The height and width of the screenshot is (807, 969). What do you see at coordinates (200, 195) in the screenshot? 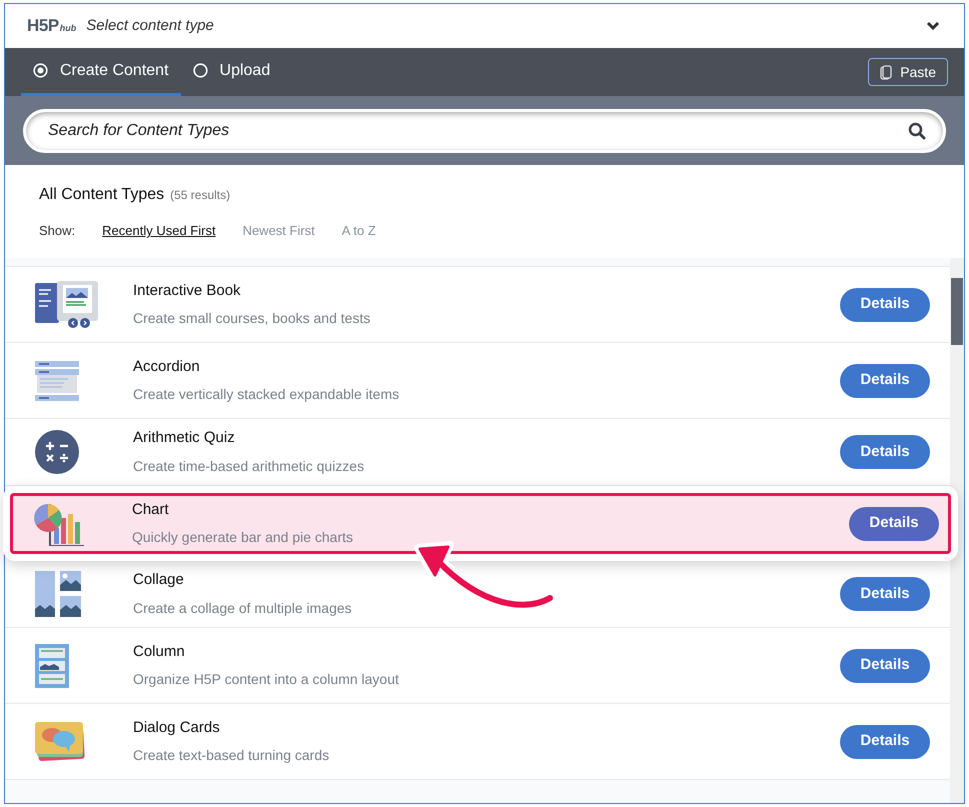
I see `results-count: (55 results)` at bounding box center [200, 195].